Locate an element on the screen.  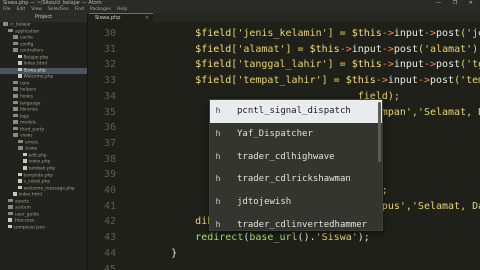
menu-item-file: File is located at coordinates (7, 9).